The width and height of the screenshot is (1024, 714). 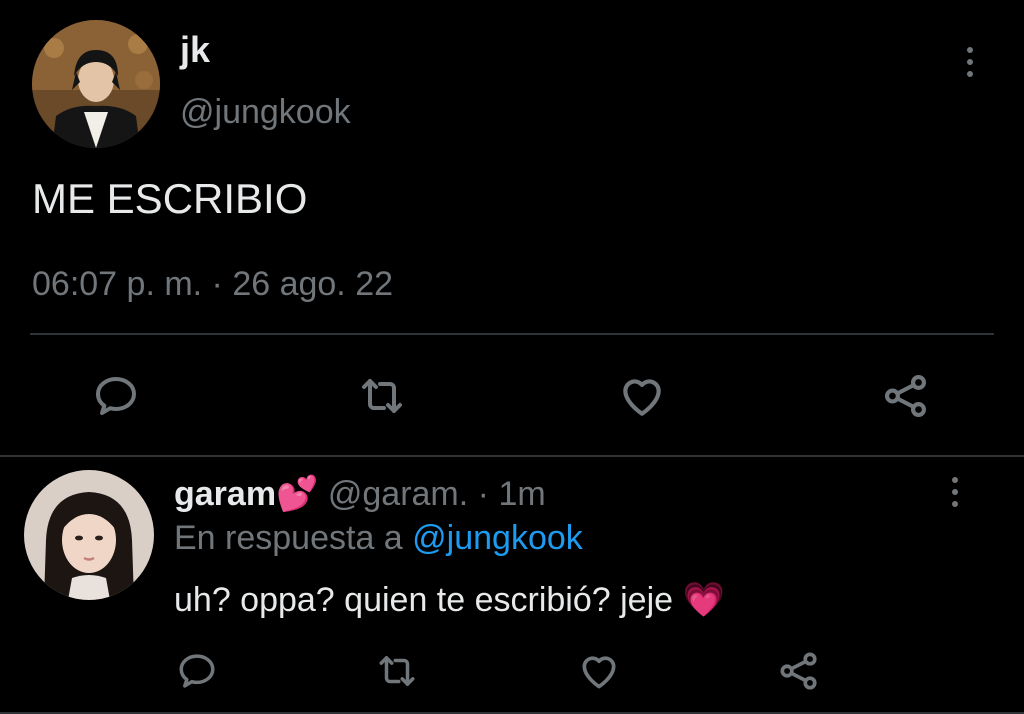 I want to click on reply-text-body: uh? oppa? quien te escribió? jeje, so click(x=424, y=600).